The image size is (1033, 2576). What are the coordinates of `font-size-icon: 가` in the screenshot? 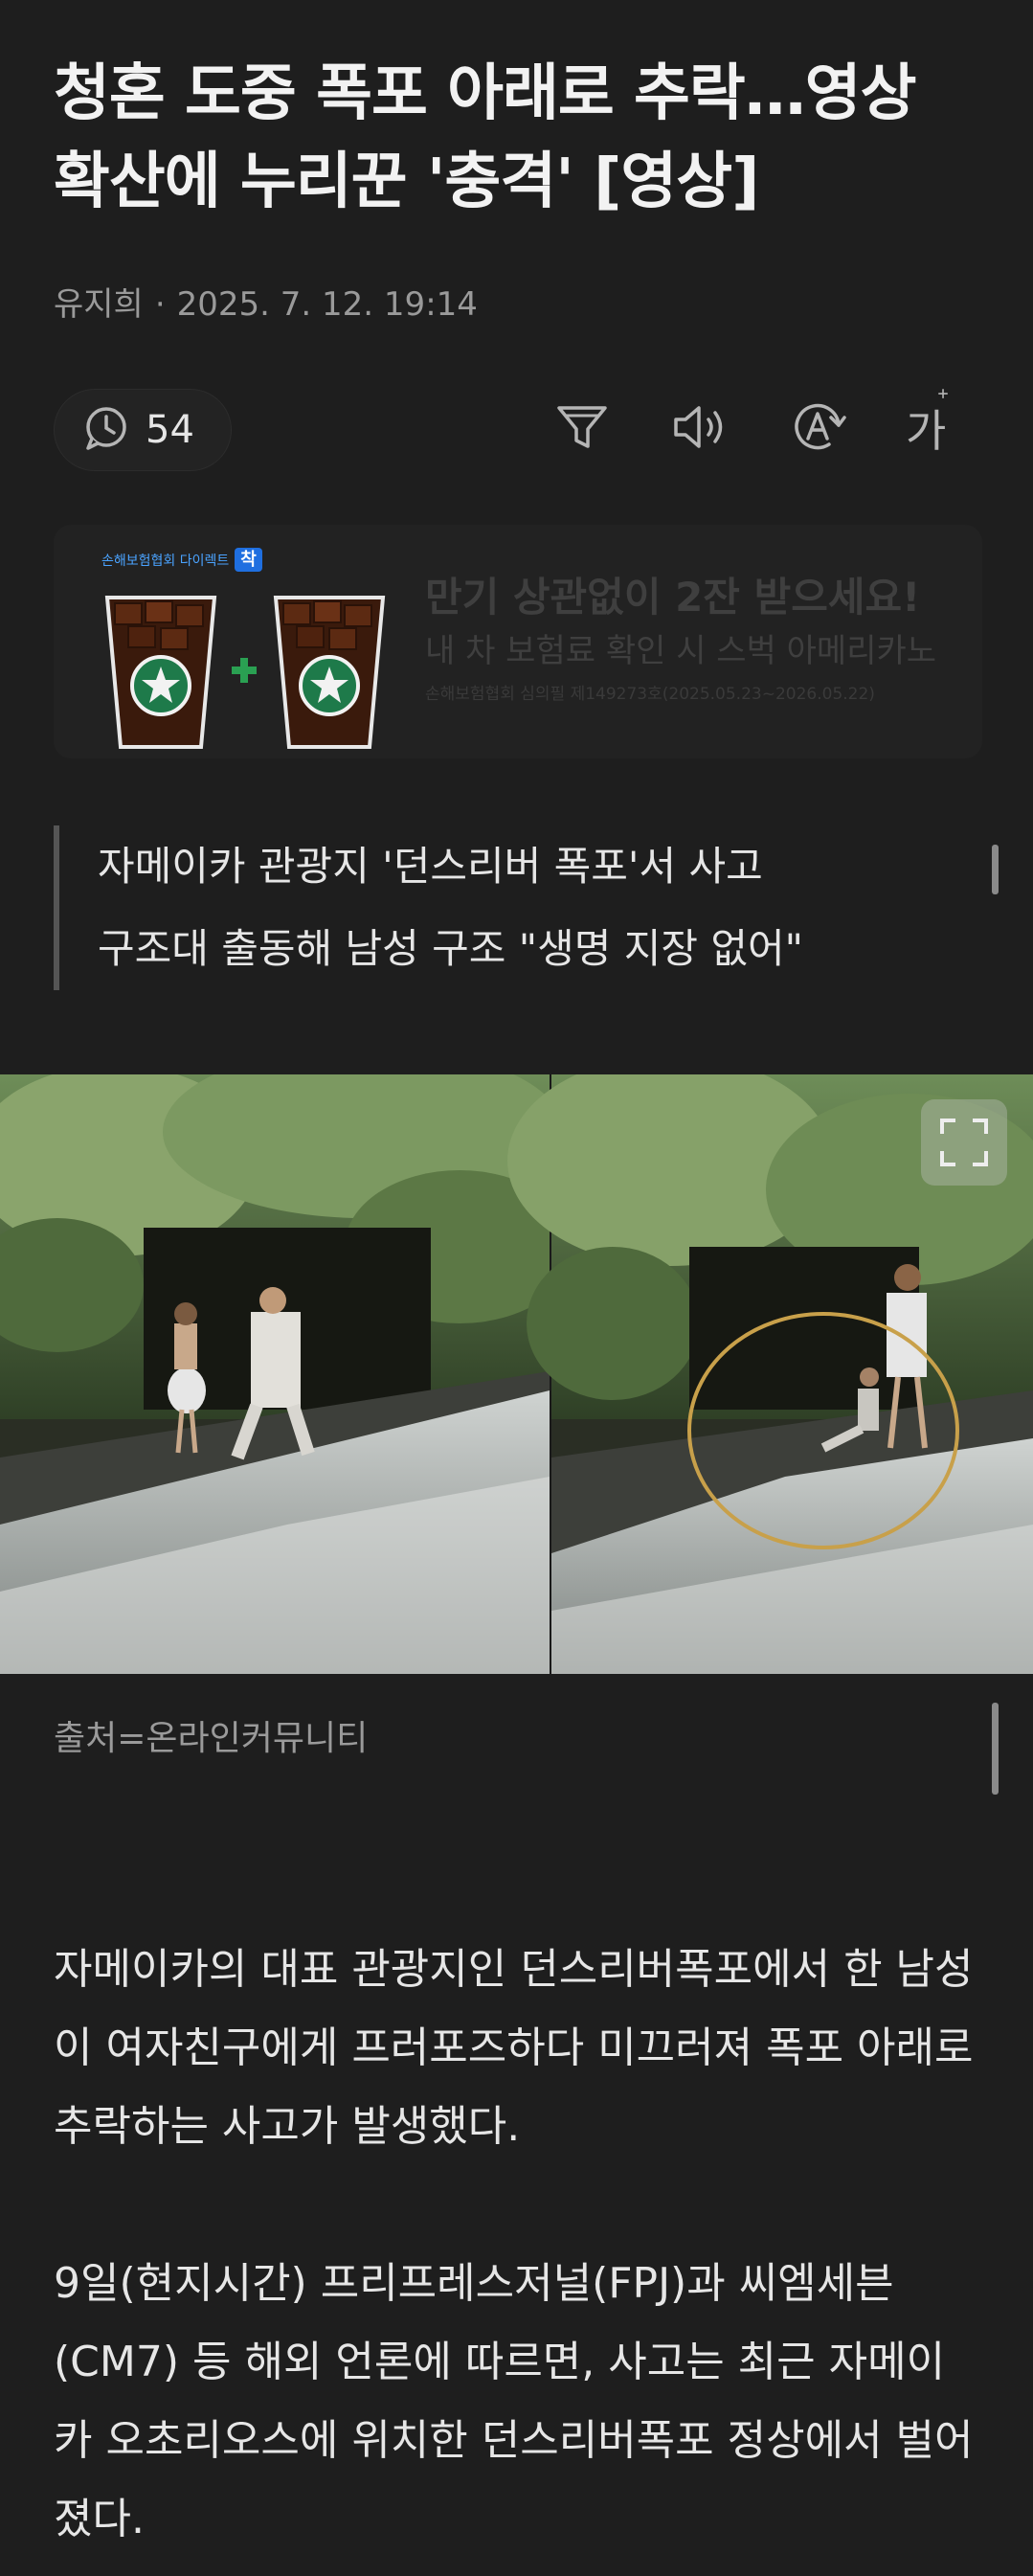 It's located at (936, 423).